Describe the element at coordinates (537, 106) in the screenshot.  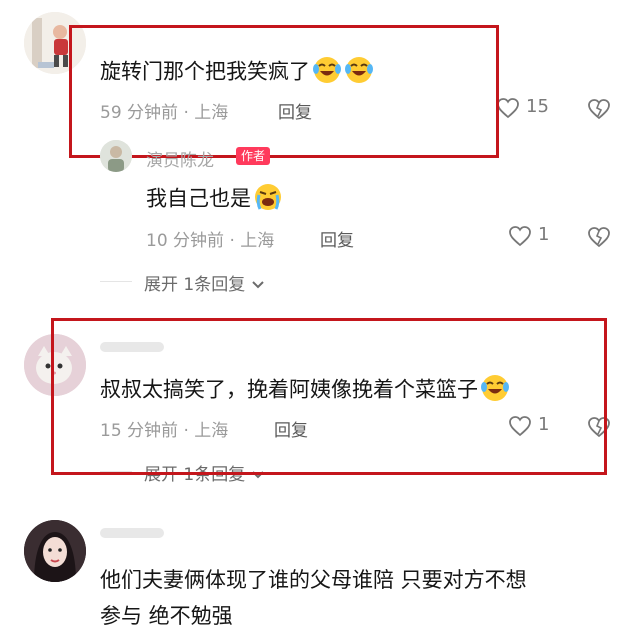
I see `like-count: 15` at that location.